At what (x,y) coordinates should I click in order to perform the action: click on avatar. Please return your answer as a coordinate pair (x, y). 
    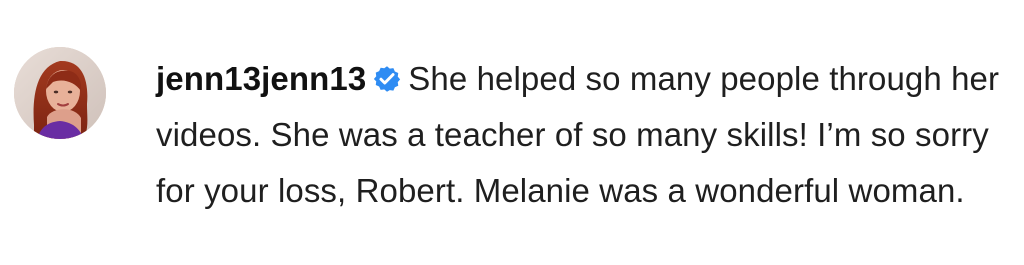
    Looking at the image, I should click on (60, 93).